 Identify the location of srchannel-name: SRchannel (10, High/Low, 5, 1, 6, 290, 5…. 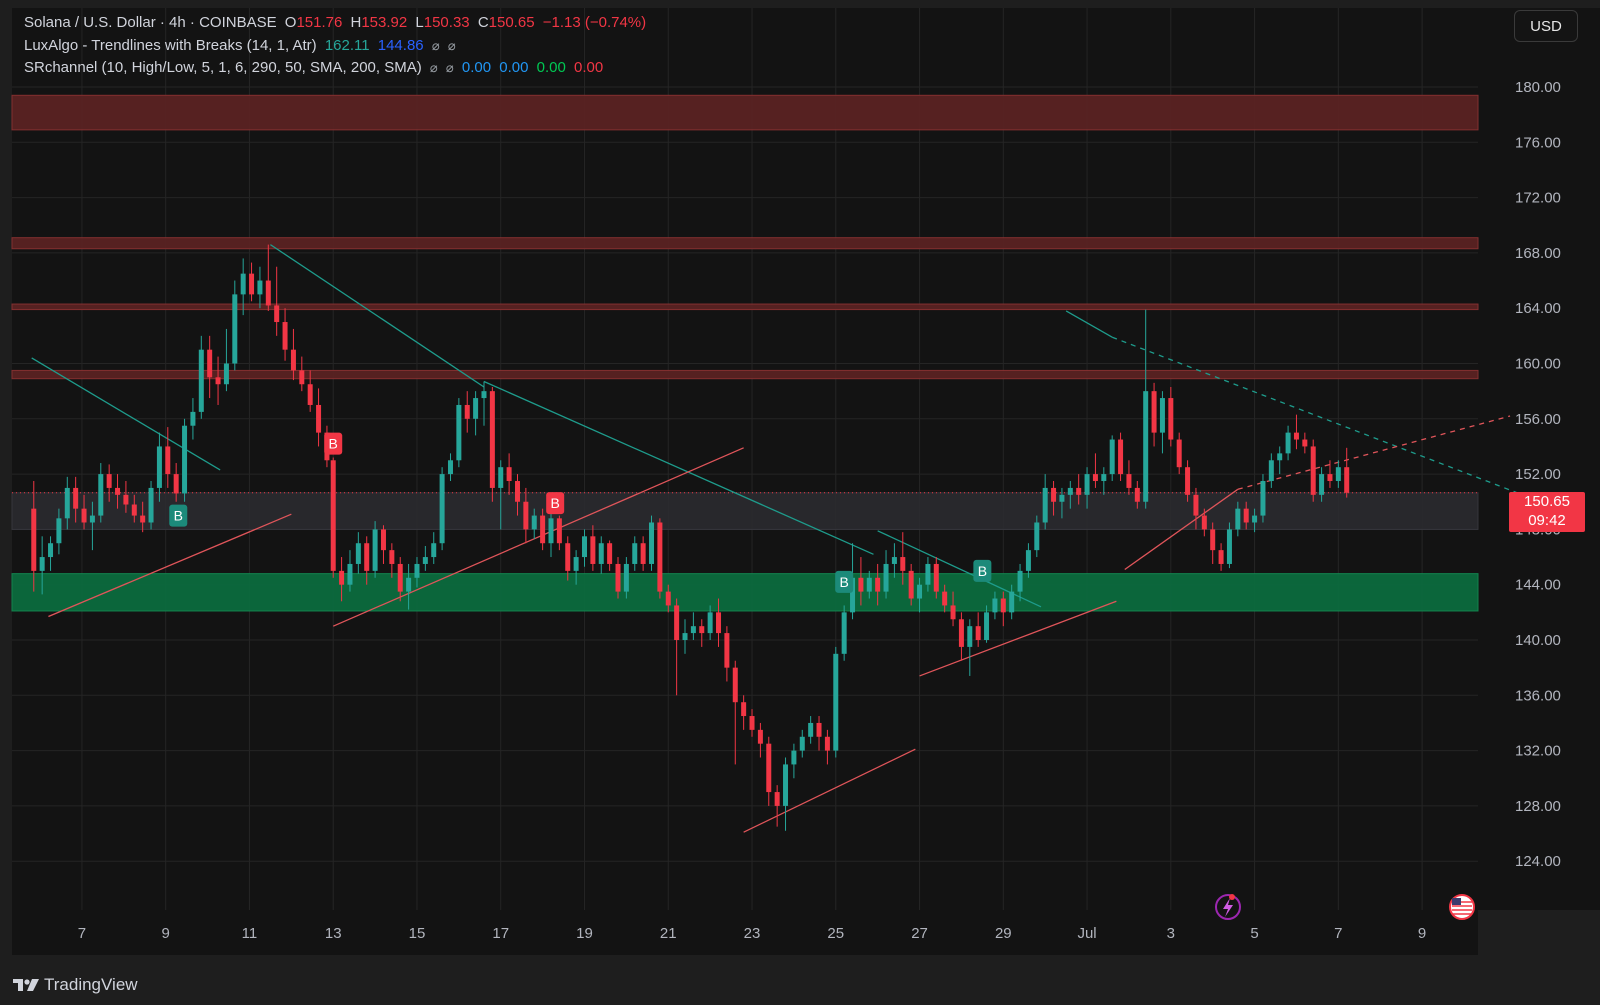
(223, 67).